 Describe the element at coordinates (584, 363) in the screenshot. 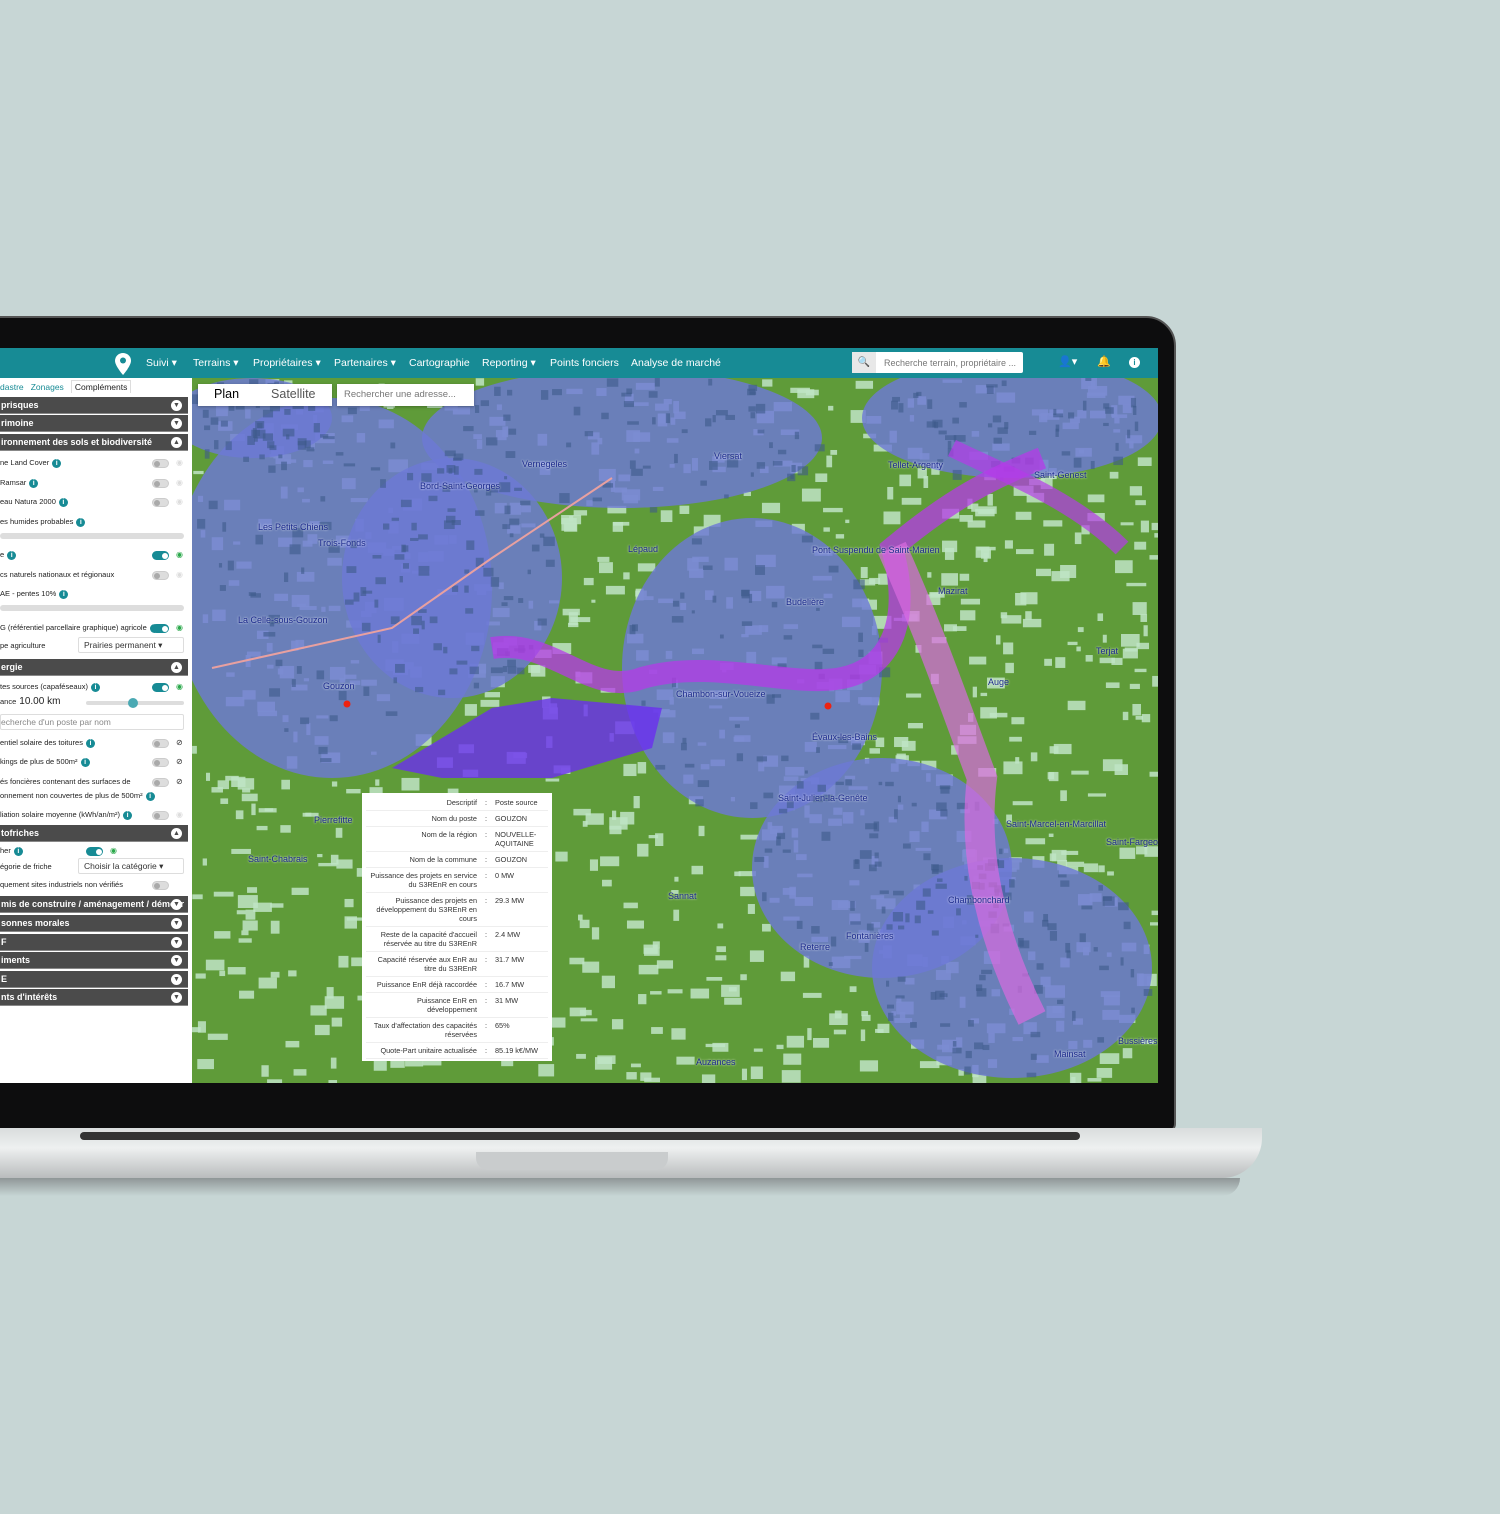

I see `nav-item: Points fonciers` at that location.